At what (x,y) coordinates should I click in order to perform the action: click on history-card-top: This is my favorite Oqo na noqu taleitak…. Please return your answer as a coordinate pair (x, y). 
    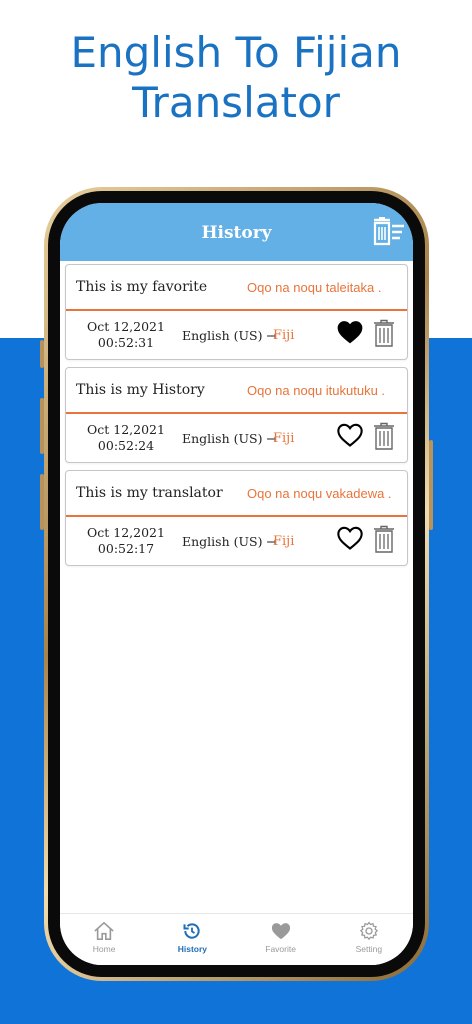
    Looking at the image, I should click on (236, 288).